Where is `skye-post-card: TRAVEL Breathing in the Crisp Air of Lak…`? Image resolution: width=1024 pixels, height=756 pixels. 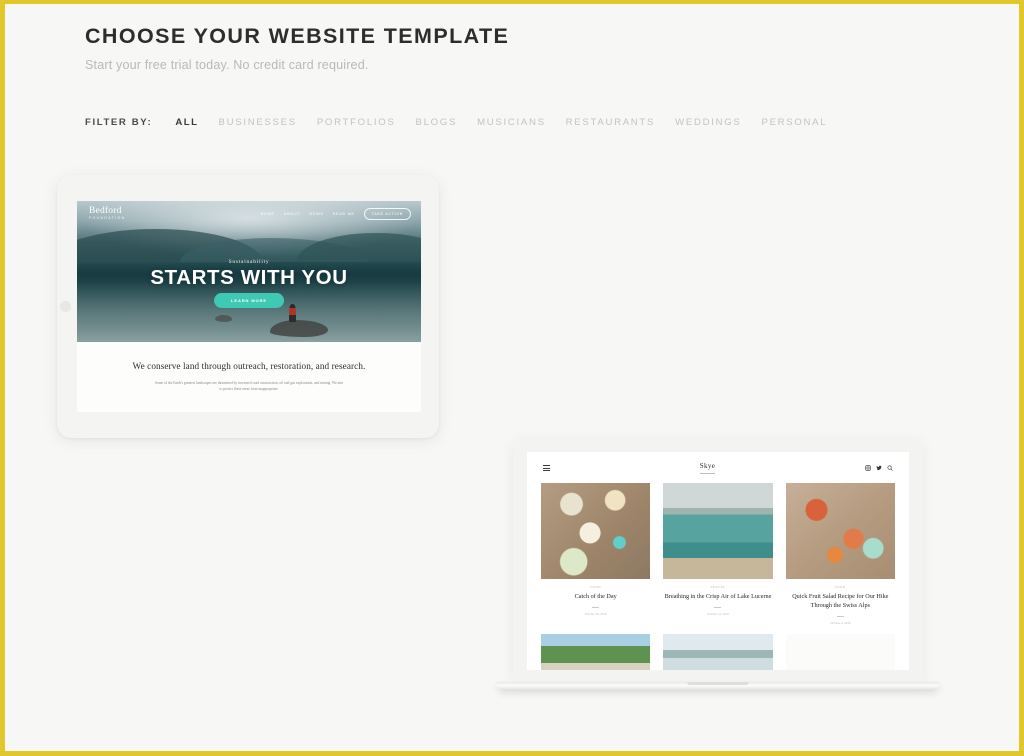 skye-post-card: TRAVEL Breathing in the Crisp Air of Lak… is located at coordinates (718, 554).